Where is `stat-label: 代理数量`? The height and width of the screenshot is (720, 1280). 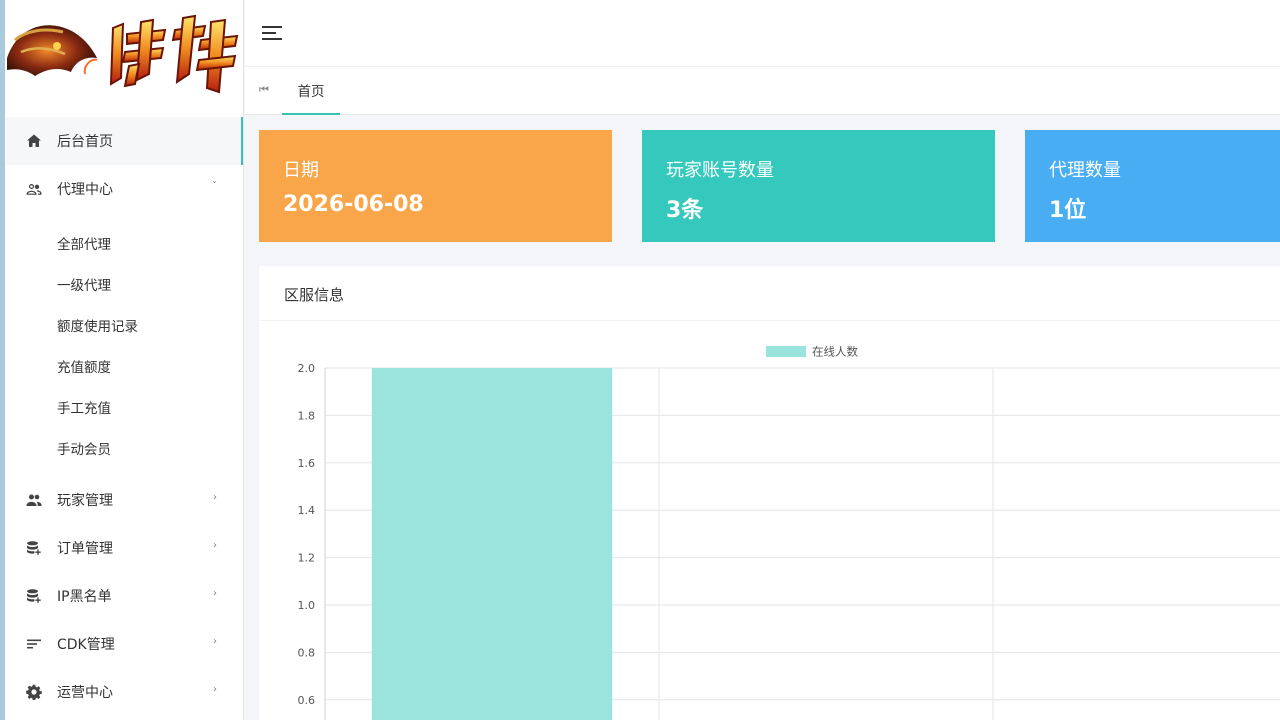 stat-label: 代理数量 is located at coordinates (1085, 170).